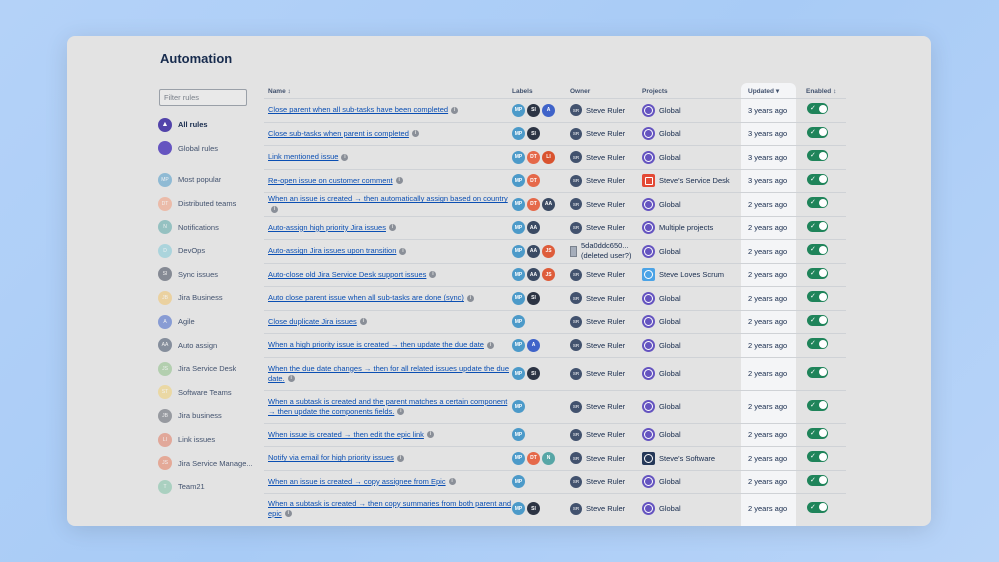  I want to click on sidebar-item: A Agile, so click(208, 322).